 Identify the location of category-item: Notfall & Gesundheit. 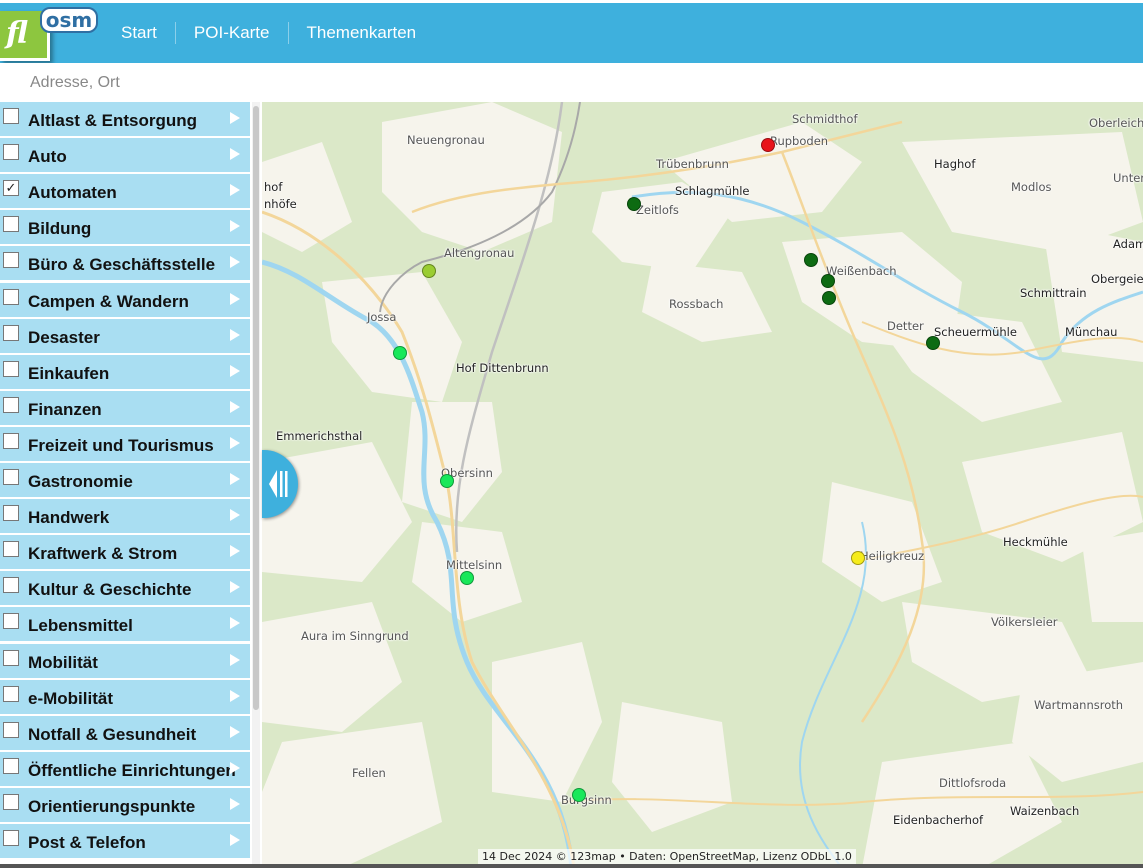
(125, 733).